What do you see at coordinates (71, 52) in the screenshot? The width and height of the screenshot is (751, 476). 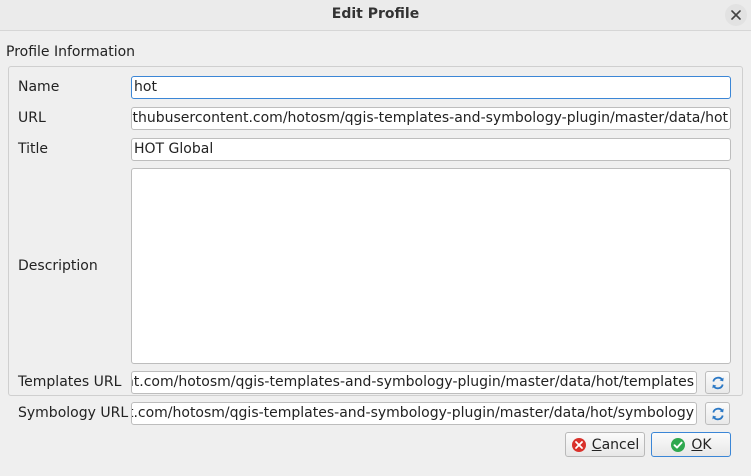 I see `group-title: Profile Information` at bounding box center [71, 52].